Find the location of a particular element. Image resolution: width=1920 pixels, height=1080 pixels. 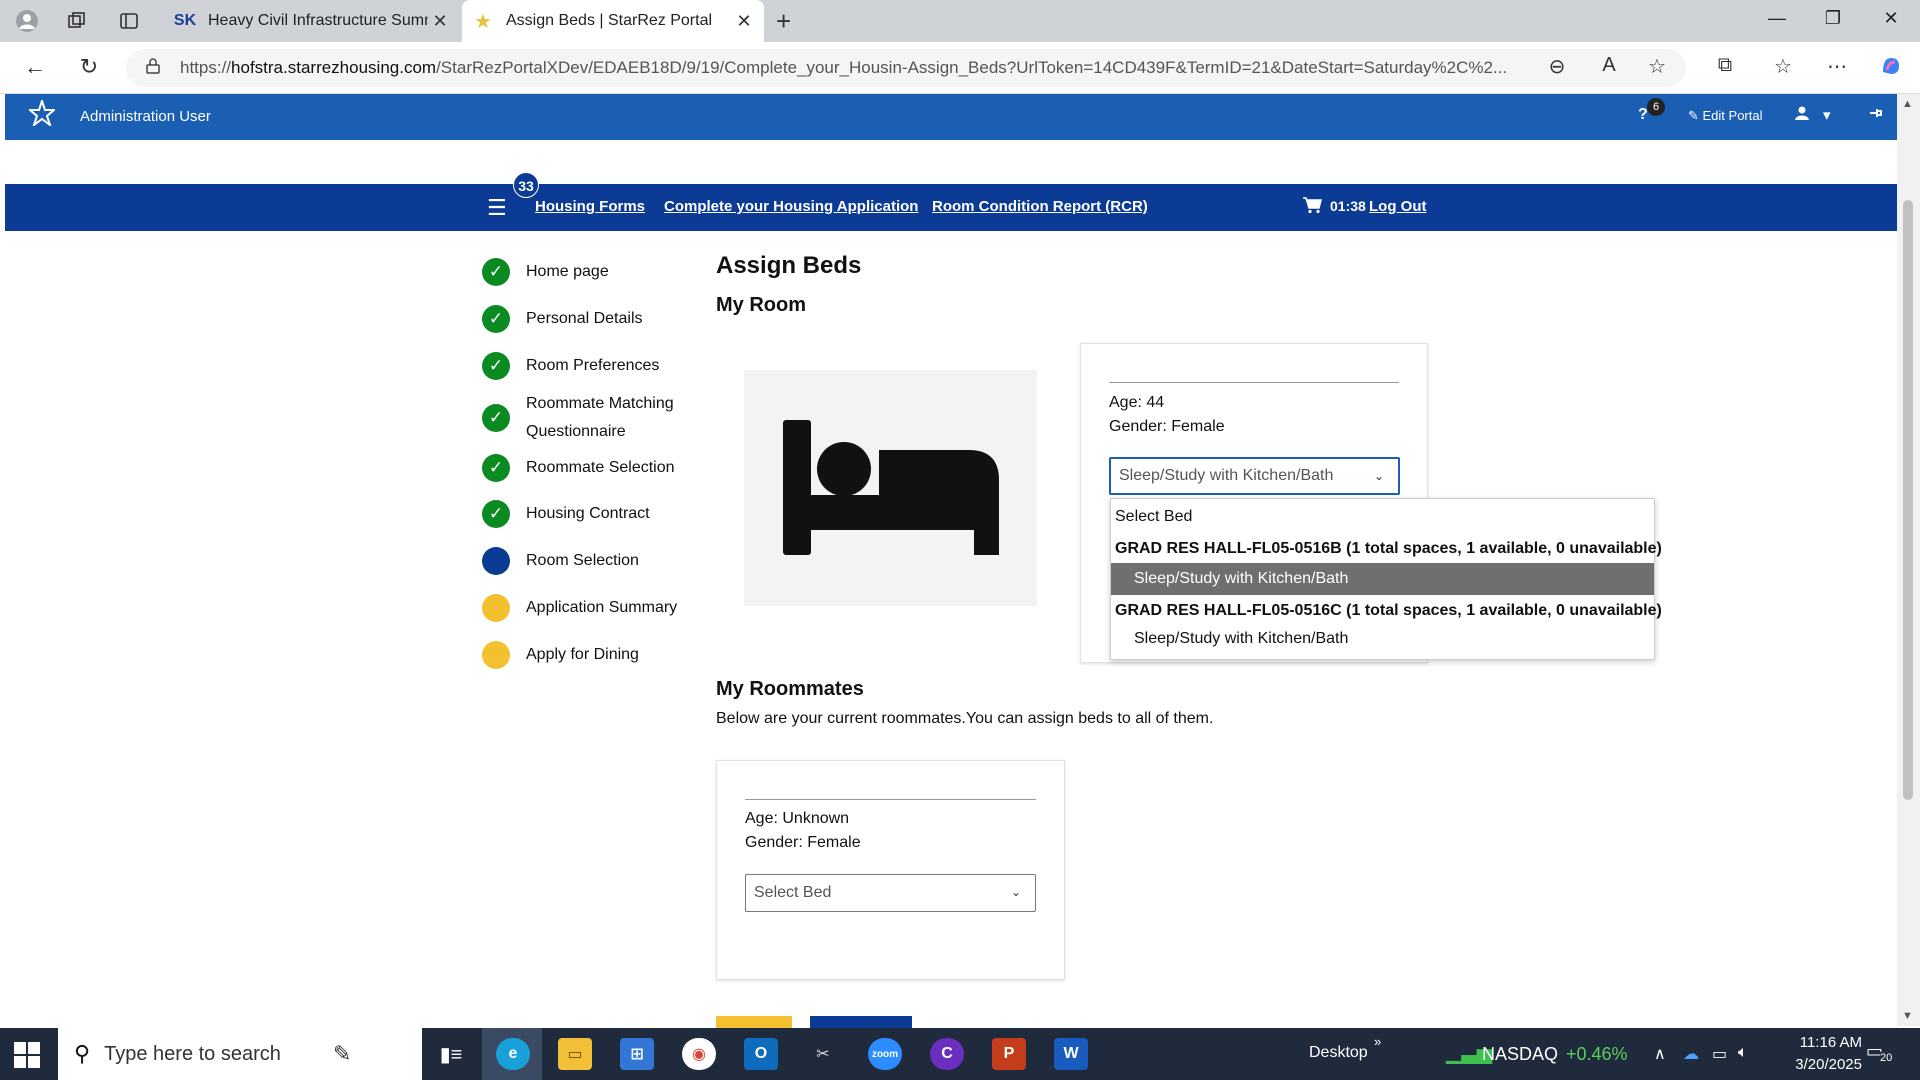

notification-count: 20 is located at coordinates (1886, 1058).